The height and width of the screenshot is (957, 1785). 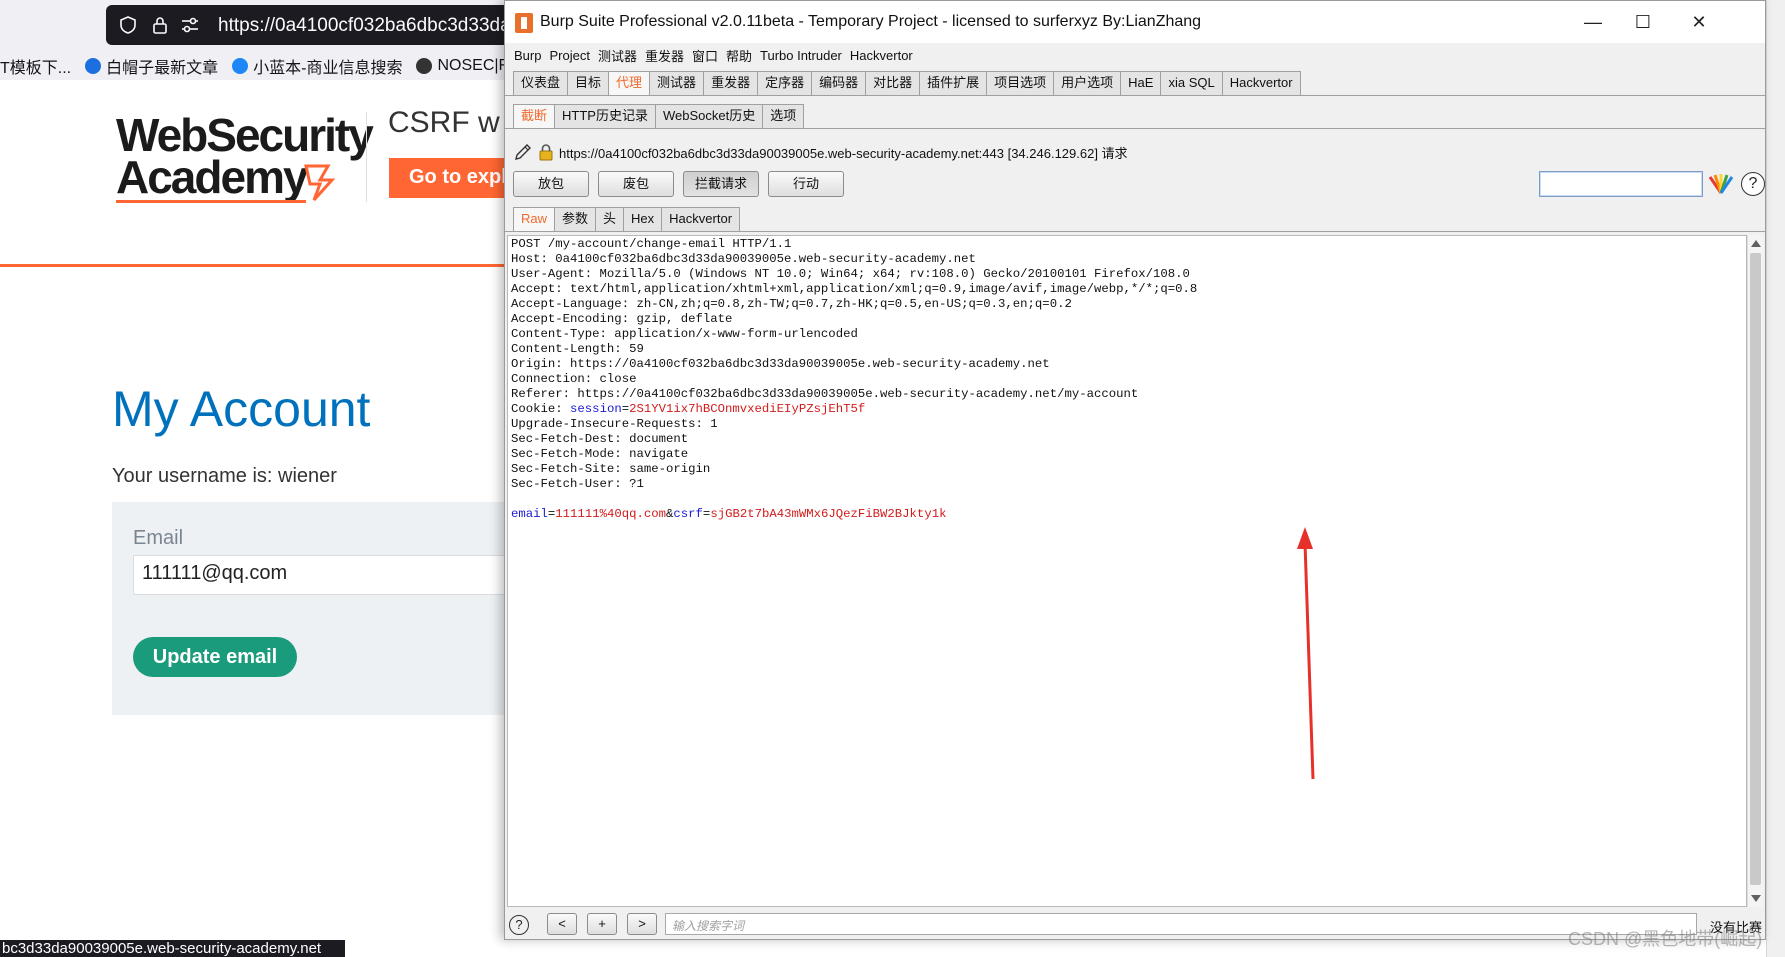 I want to click on maximize-button: ☐, so click(x=1643, y=22).